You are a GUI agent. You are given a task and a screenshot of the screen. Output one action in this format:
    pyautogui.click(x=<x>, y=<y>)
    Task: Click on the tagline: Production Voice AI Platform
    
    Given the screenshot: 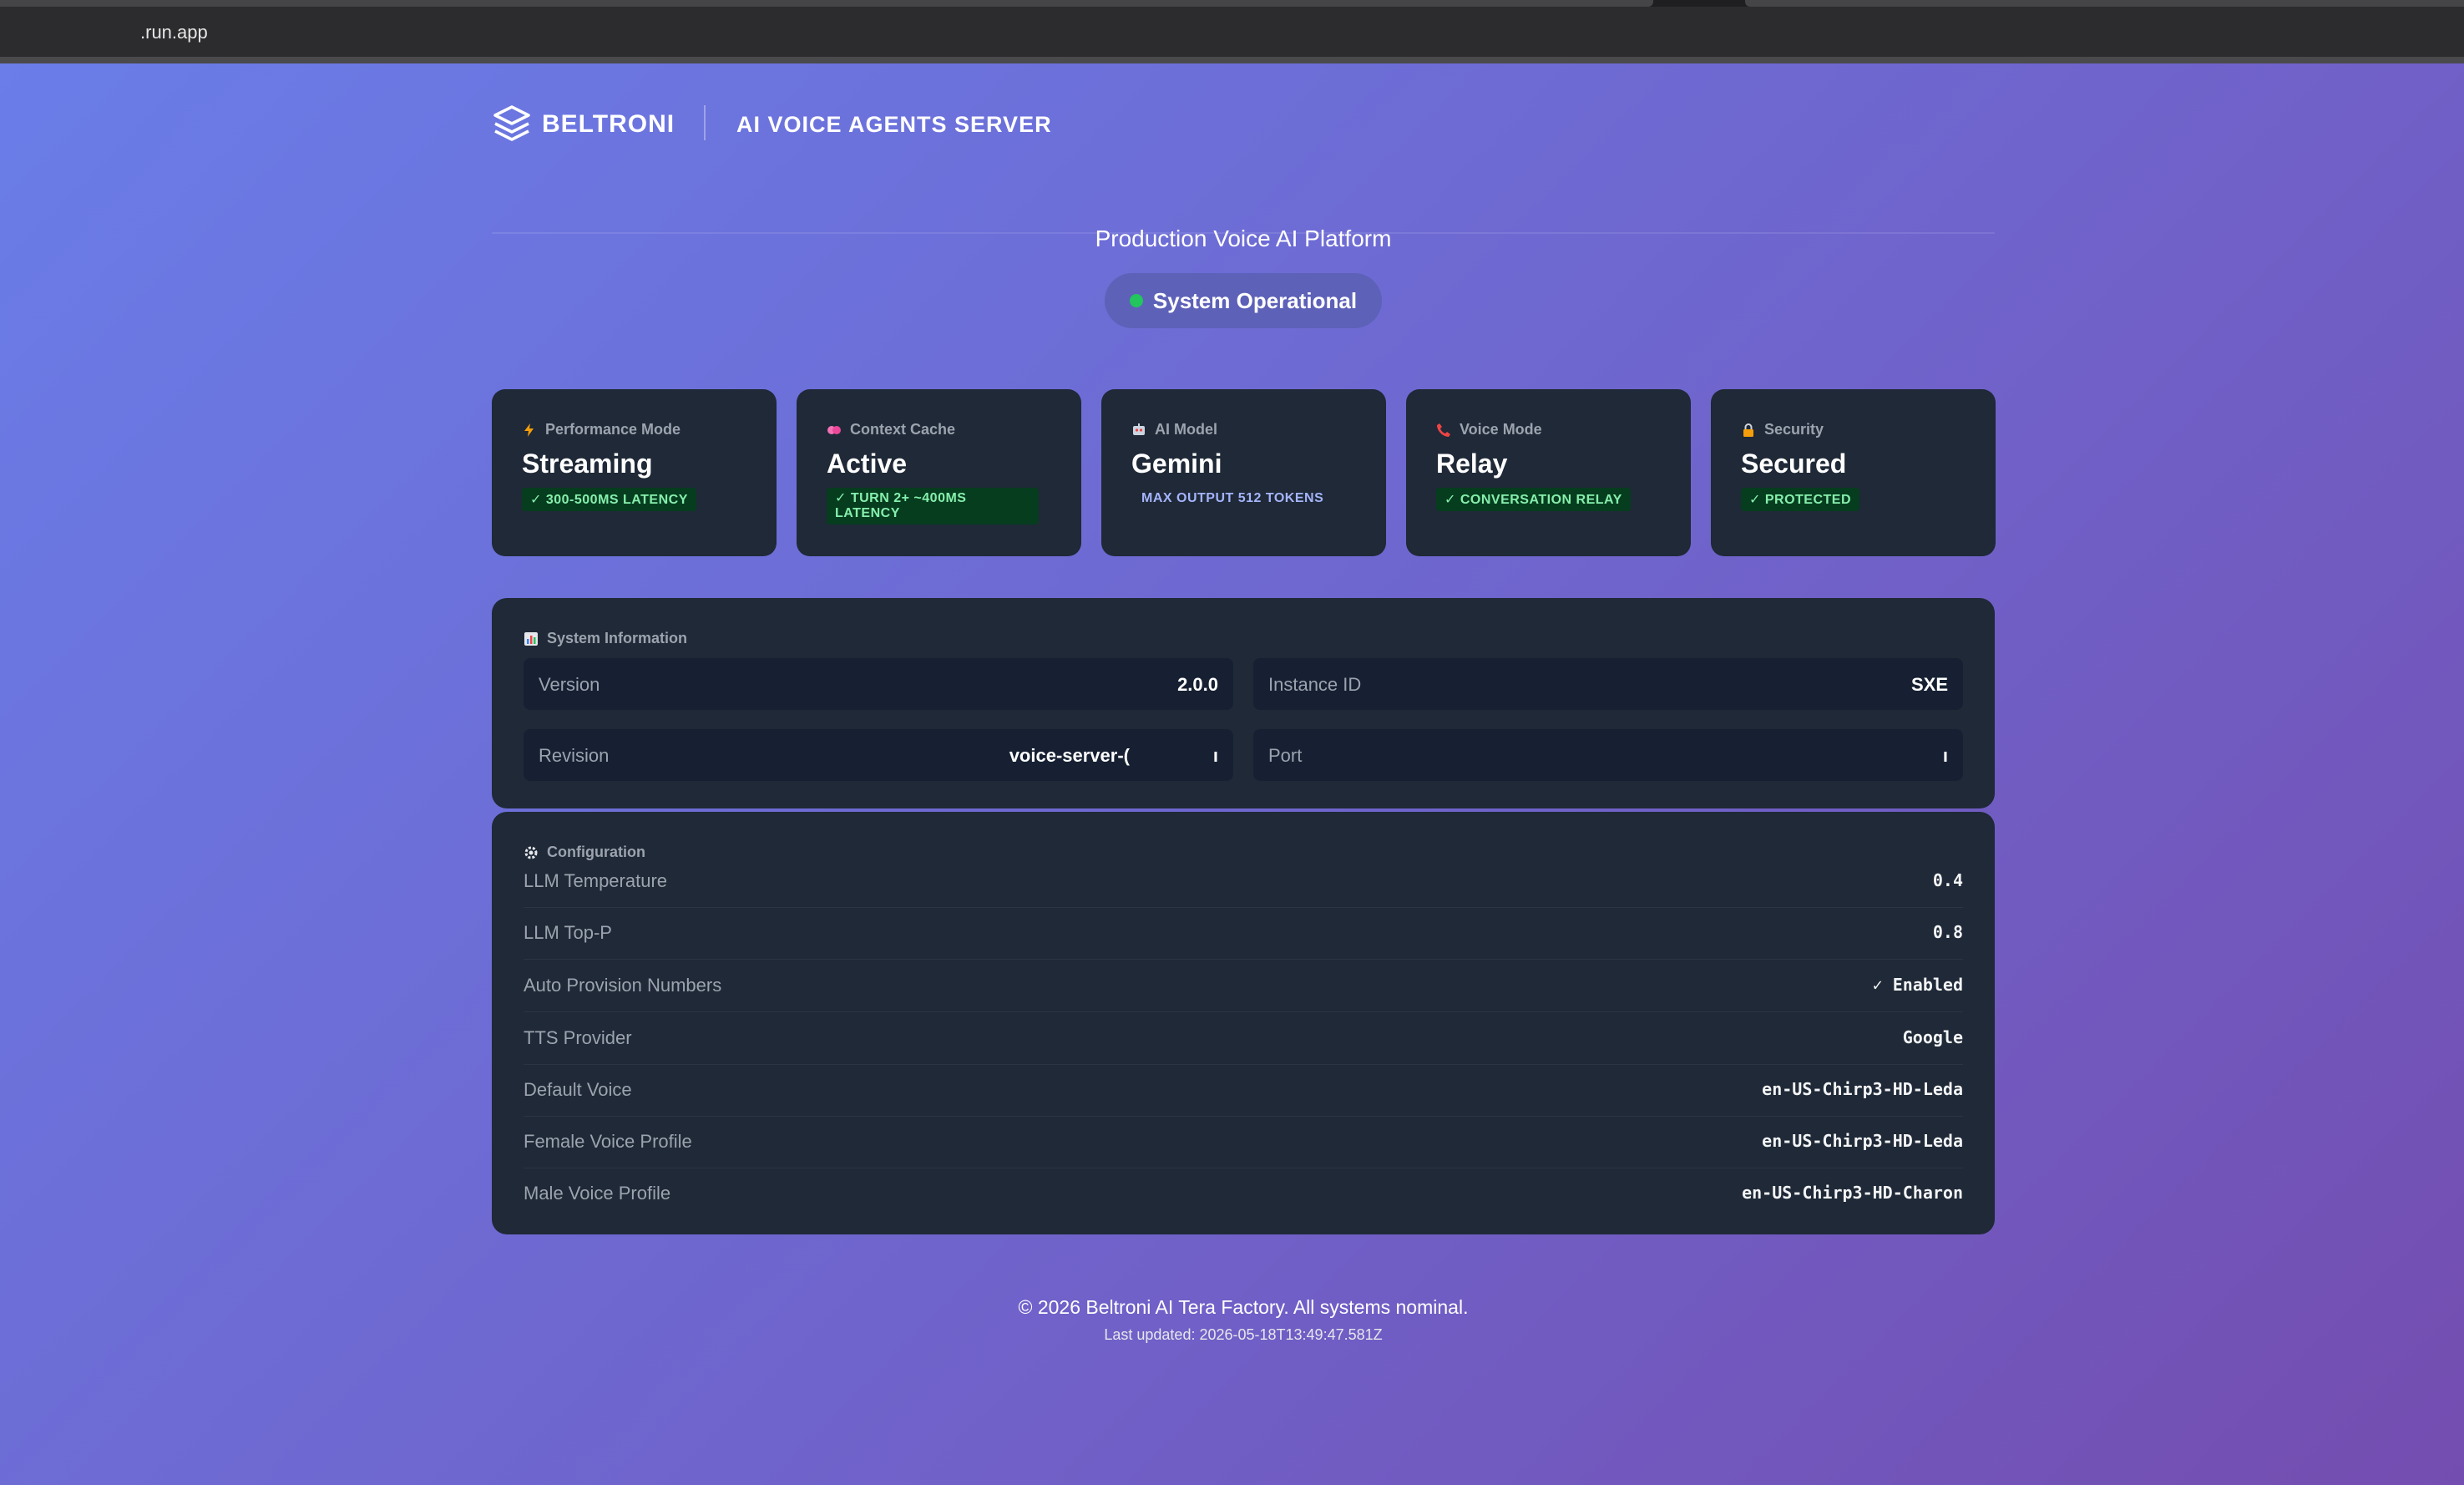 What is the action you would take?
    pyautogui.click(x=1243, y=239)
    